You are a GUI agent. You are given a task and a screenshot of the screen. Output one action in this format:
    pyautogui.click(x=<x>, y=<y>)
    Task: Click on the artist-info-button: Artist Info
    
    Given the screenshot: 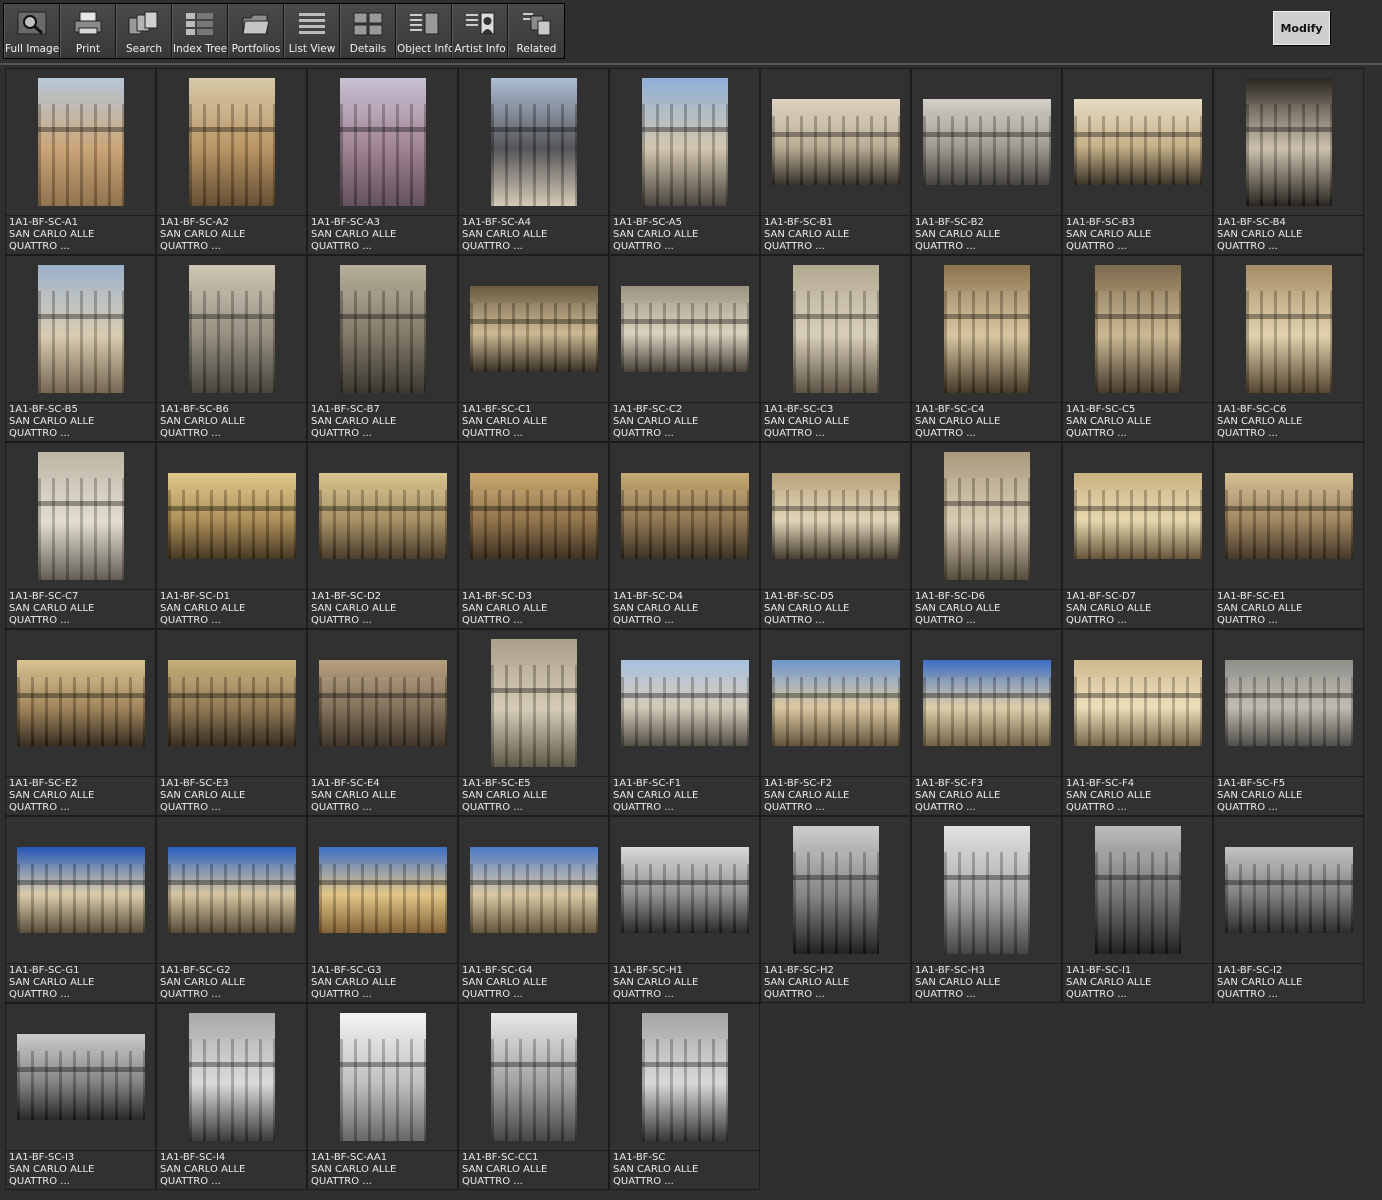 What is the action you would take?
    pyautogui.click(x=480, y=31)
    